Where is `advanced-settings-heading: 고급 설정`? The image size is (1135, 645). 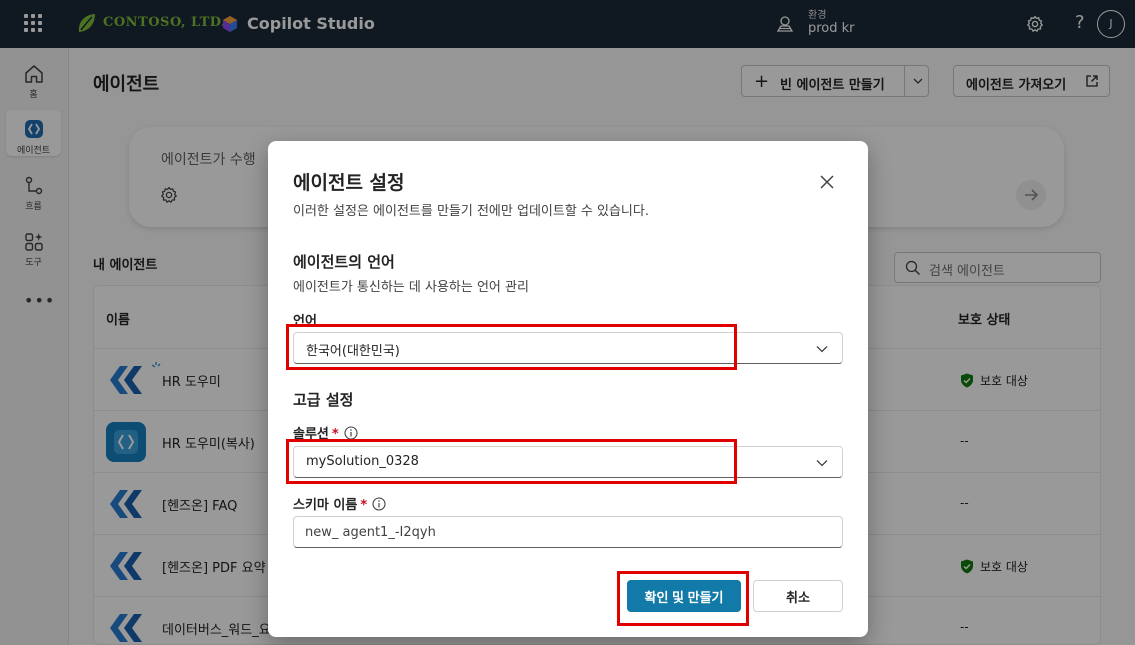
advanced-settings-heading: 고급 설정 is located at coordinates (323, 400).